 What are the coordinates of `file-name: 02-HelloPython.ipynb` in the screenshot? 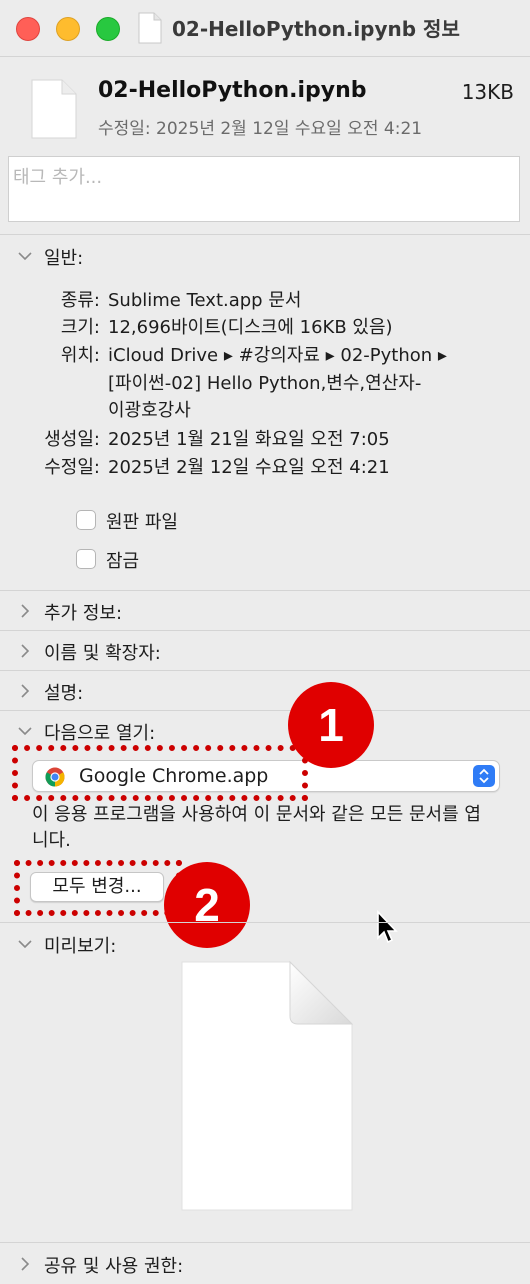 It's located at (232, 90).